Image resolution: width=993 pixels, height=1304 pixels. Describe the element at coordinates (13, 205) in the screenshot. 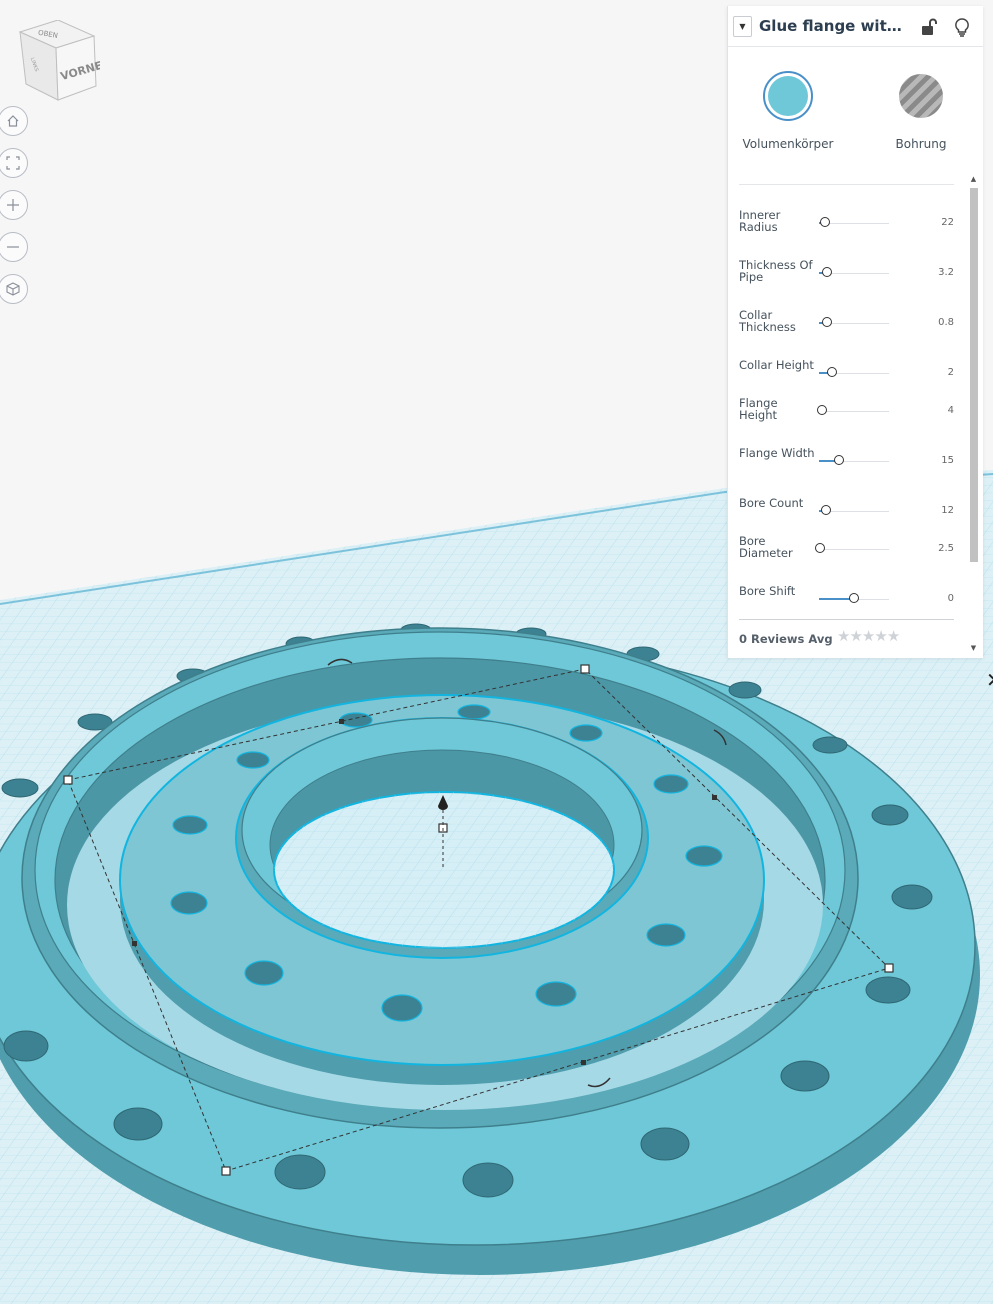

I see `zoom-in-icon` at that location.